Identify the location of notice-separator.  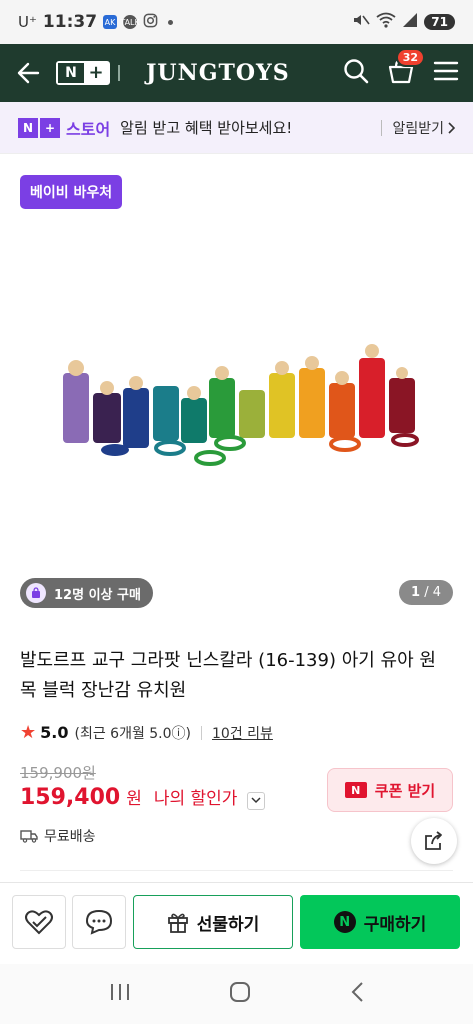
(382, 127).